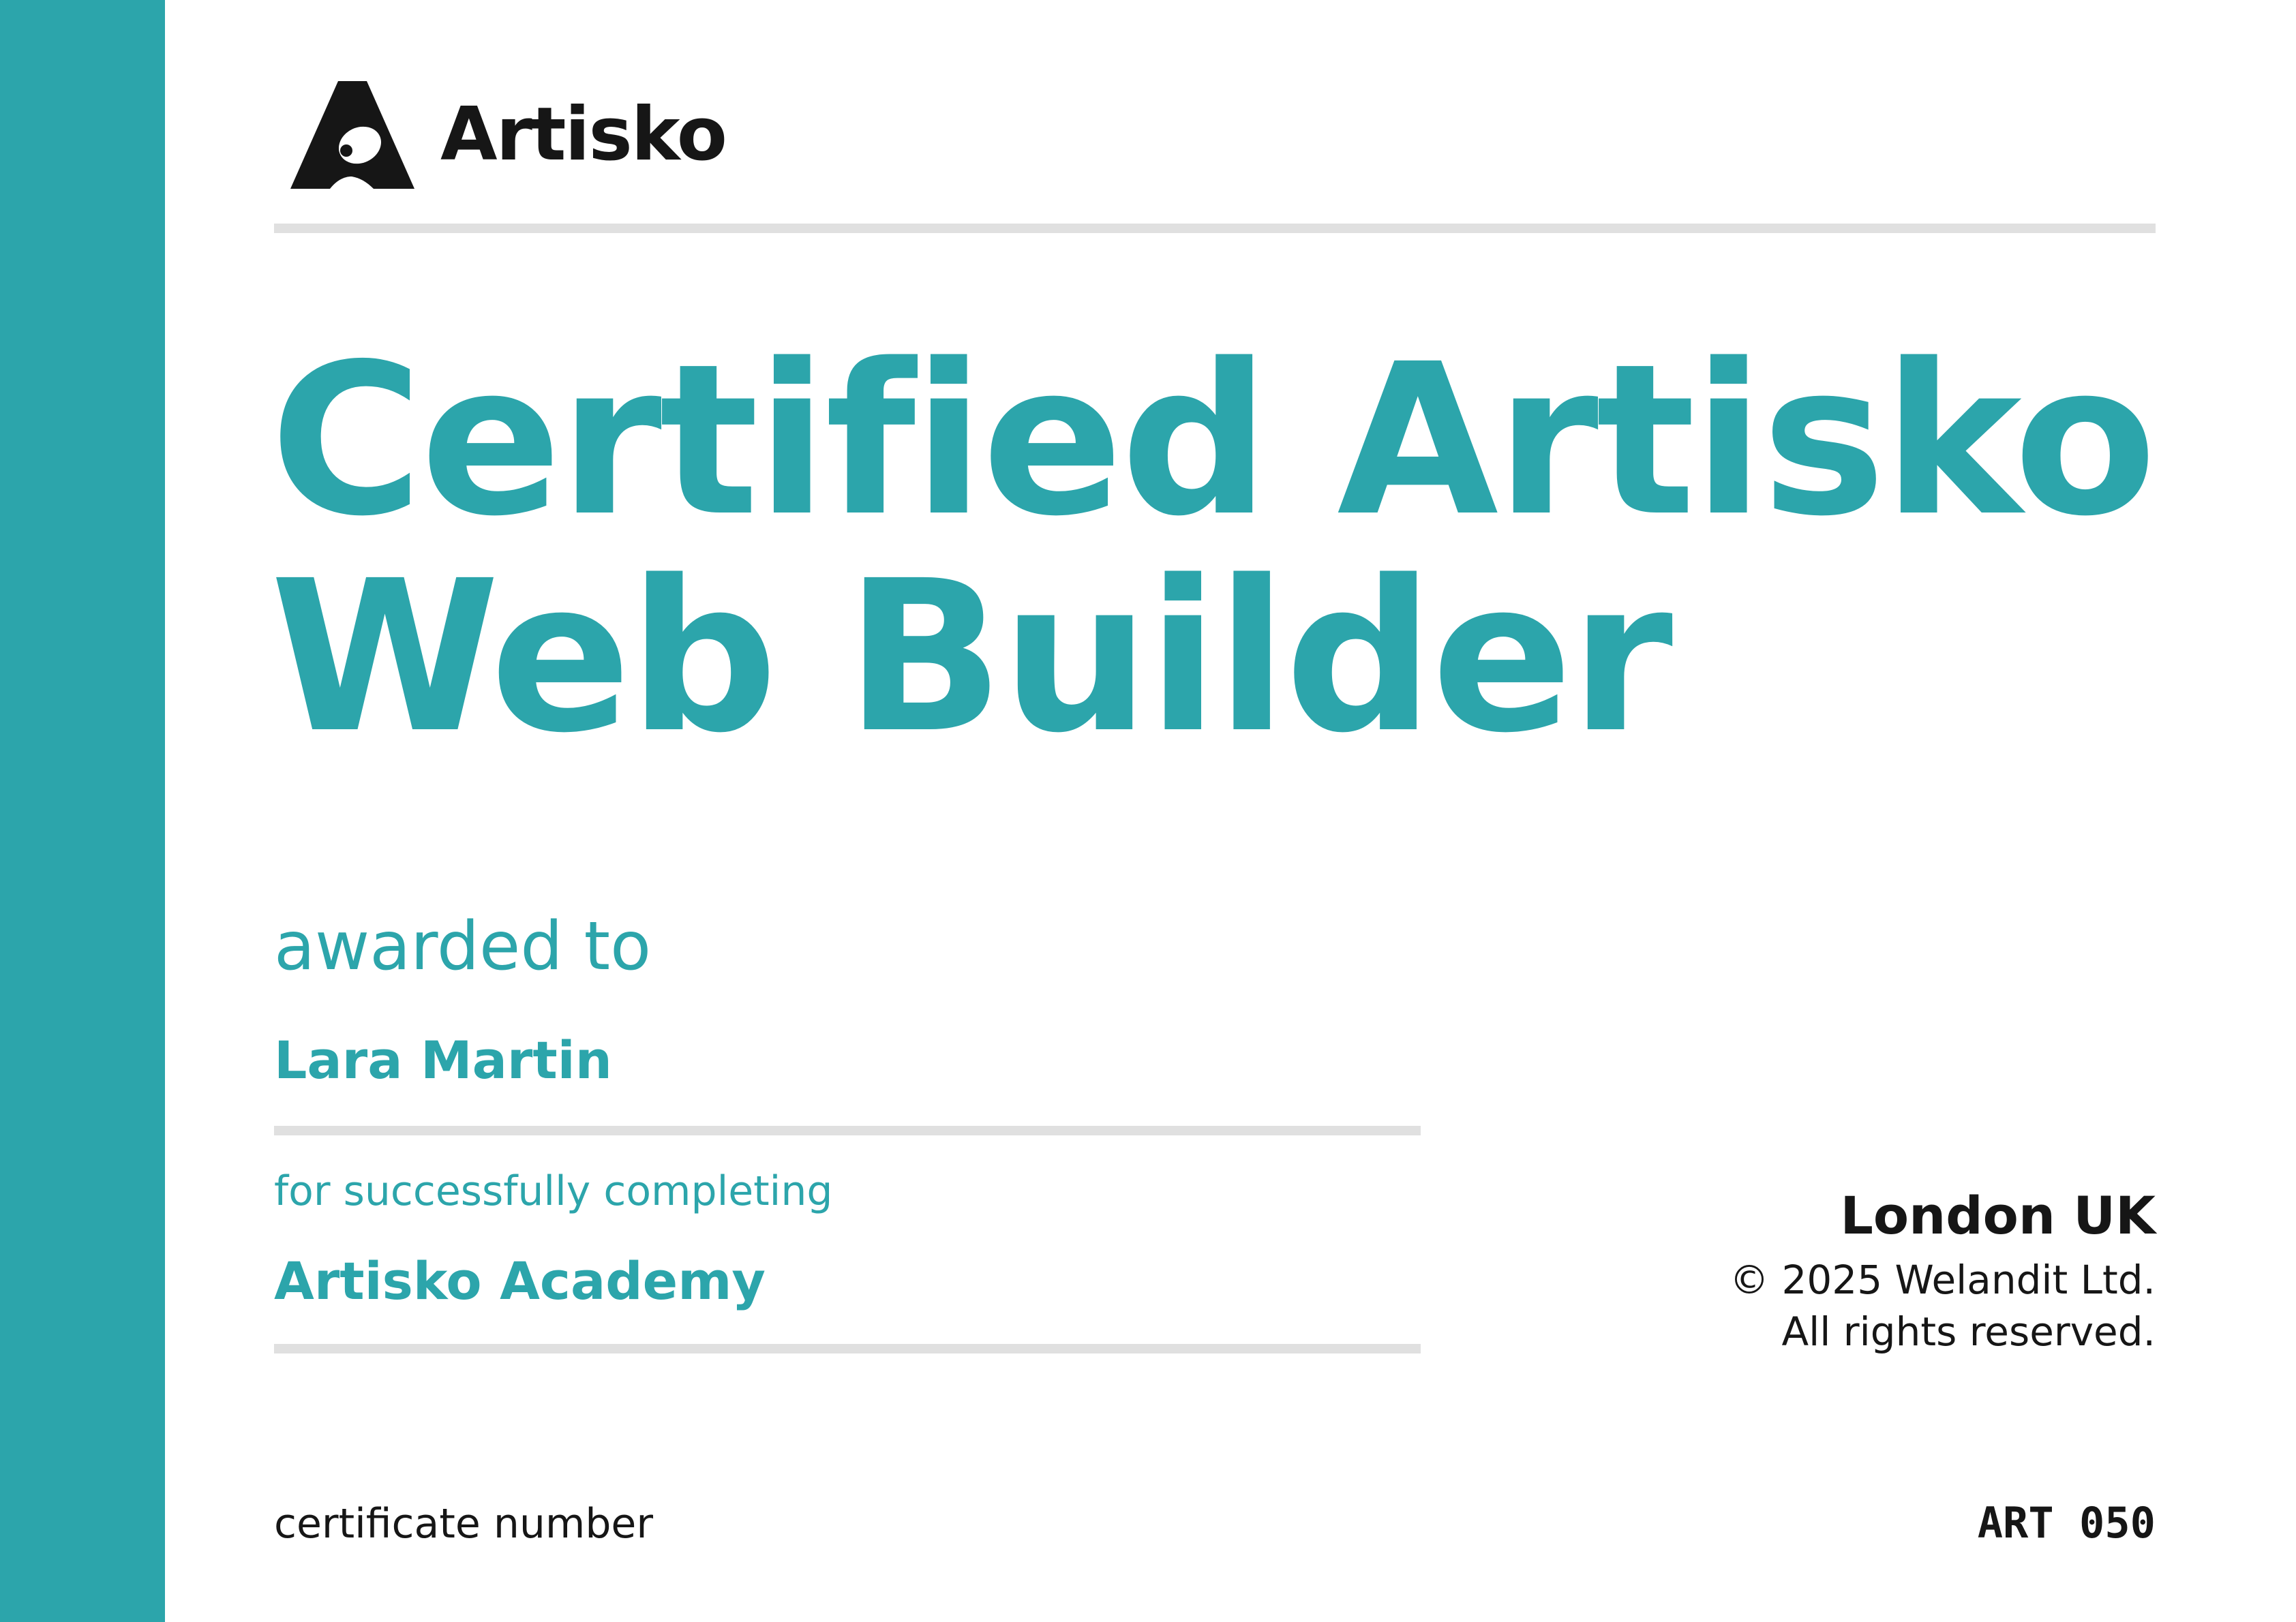 This screenshot has height=1622, width=2296. Describe the element at coordinates (82, 811) in the screenshot. I see `accent-sidebar` at that location.